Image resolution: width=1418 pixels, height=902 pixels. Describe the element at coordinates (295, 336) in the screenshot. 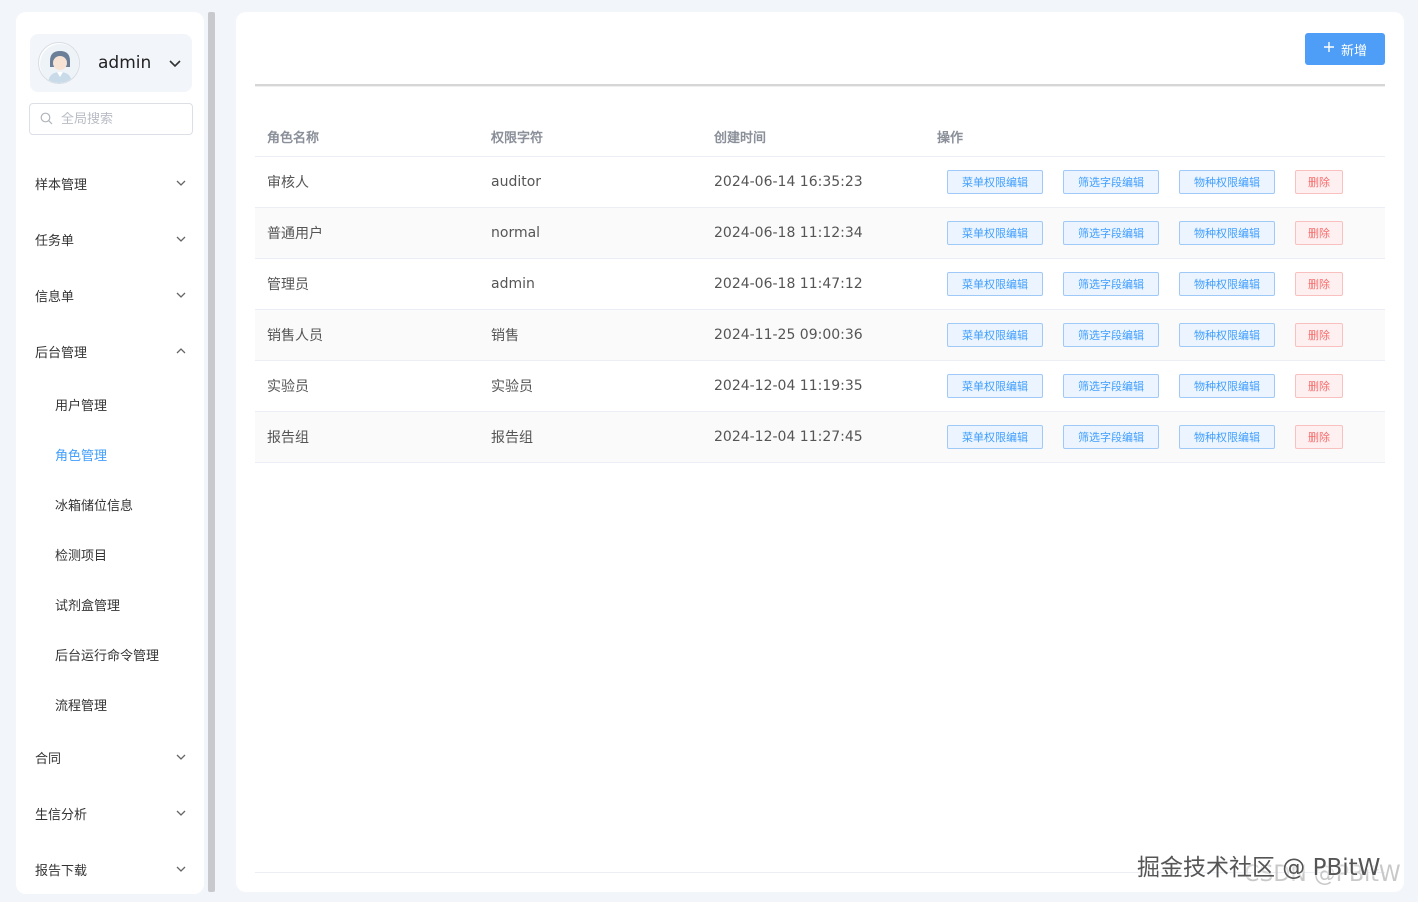

I see `cell-role-name: 销售人员` at that location.